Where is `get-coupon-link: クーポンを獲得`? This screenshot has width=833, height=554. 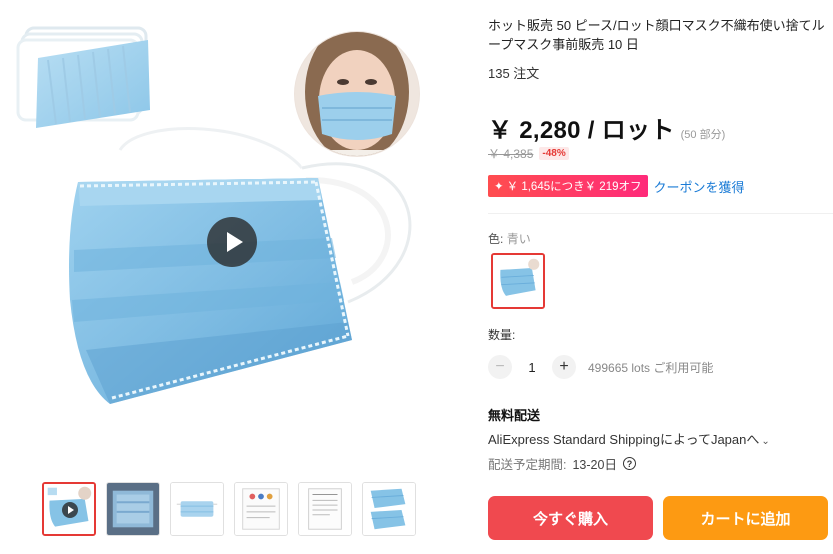
get-coupon-link: クーポンを獲得 is located at coordinates (699, 186).